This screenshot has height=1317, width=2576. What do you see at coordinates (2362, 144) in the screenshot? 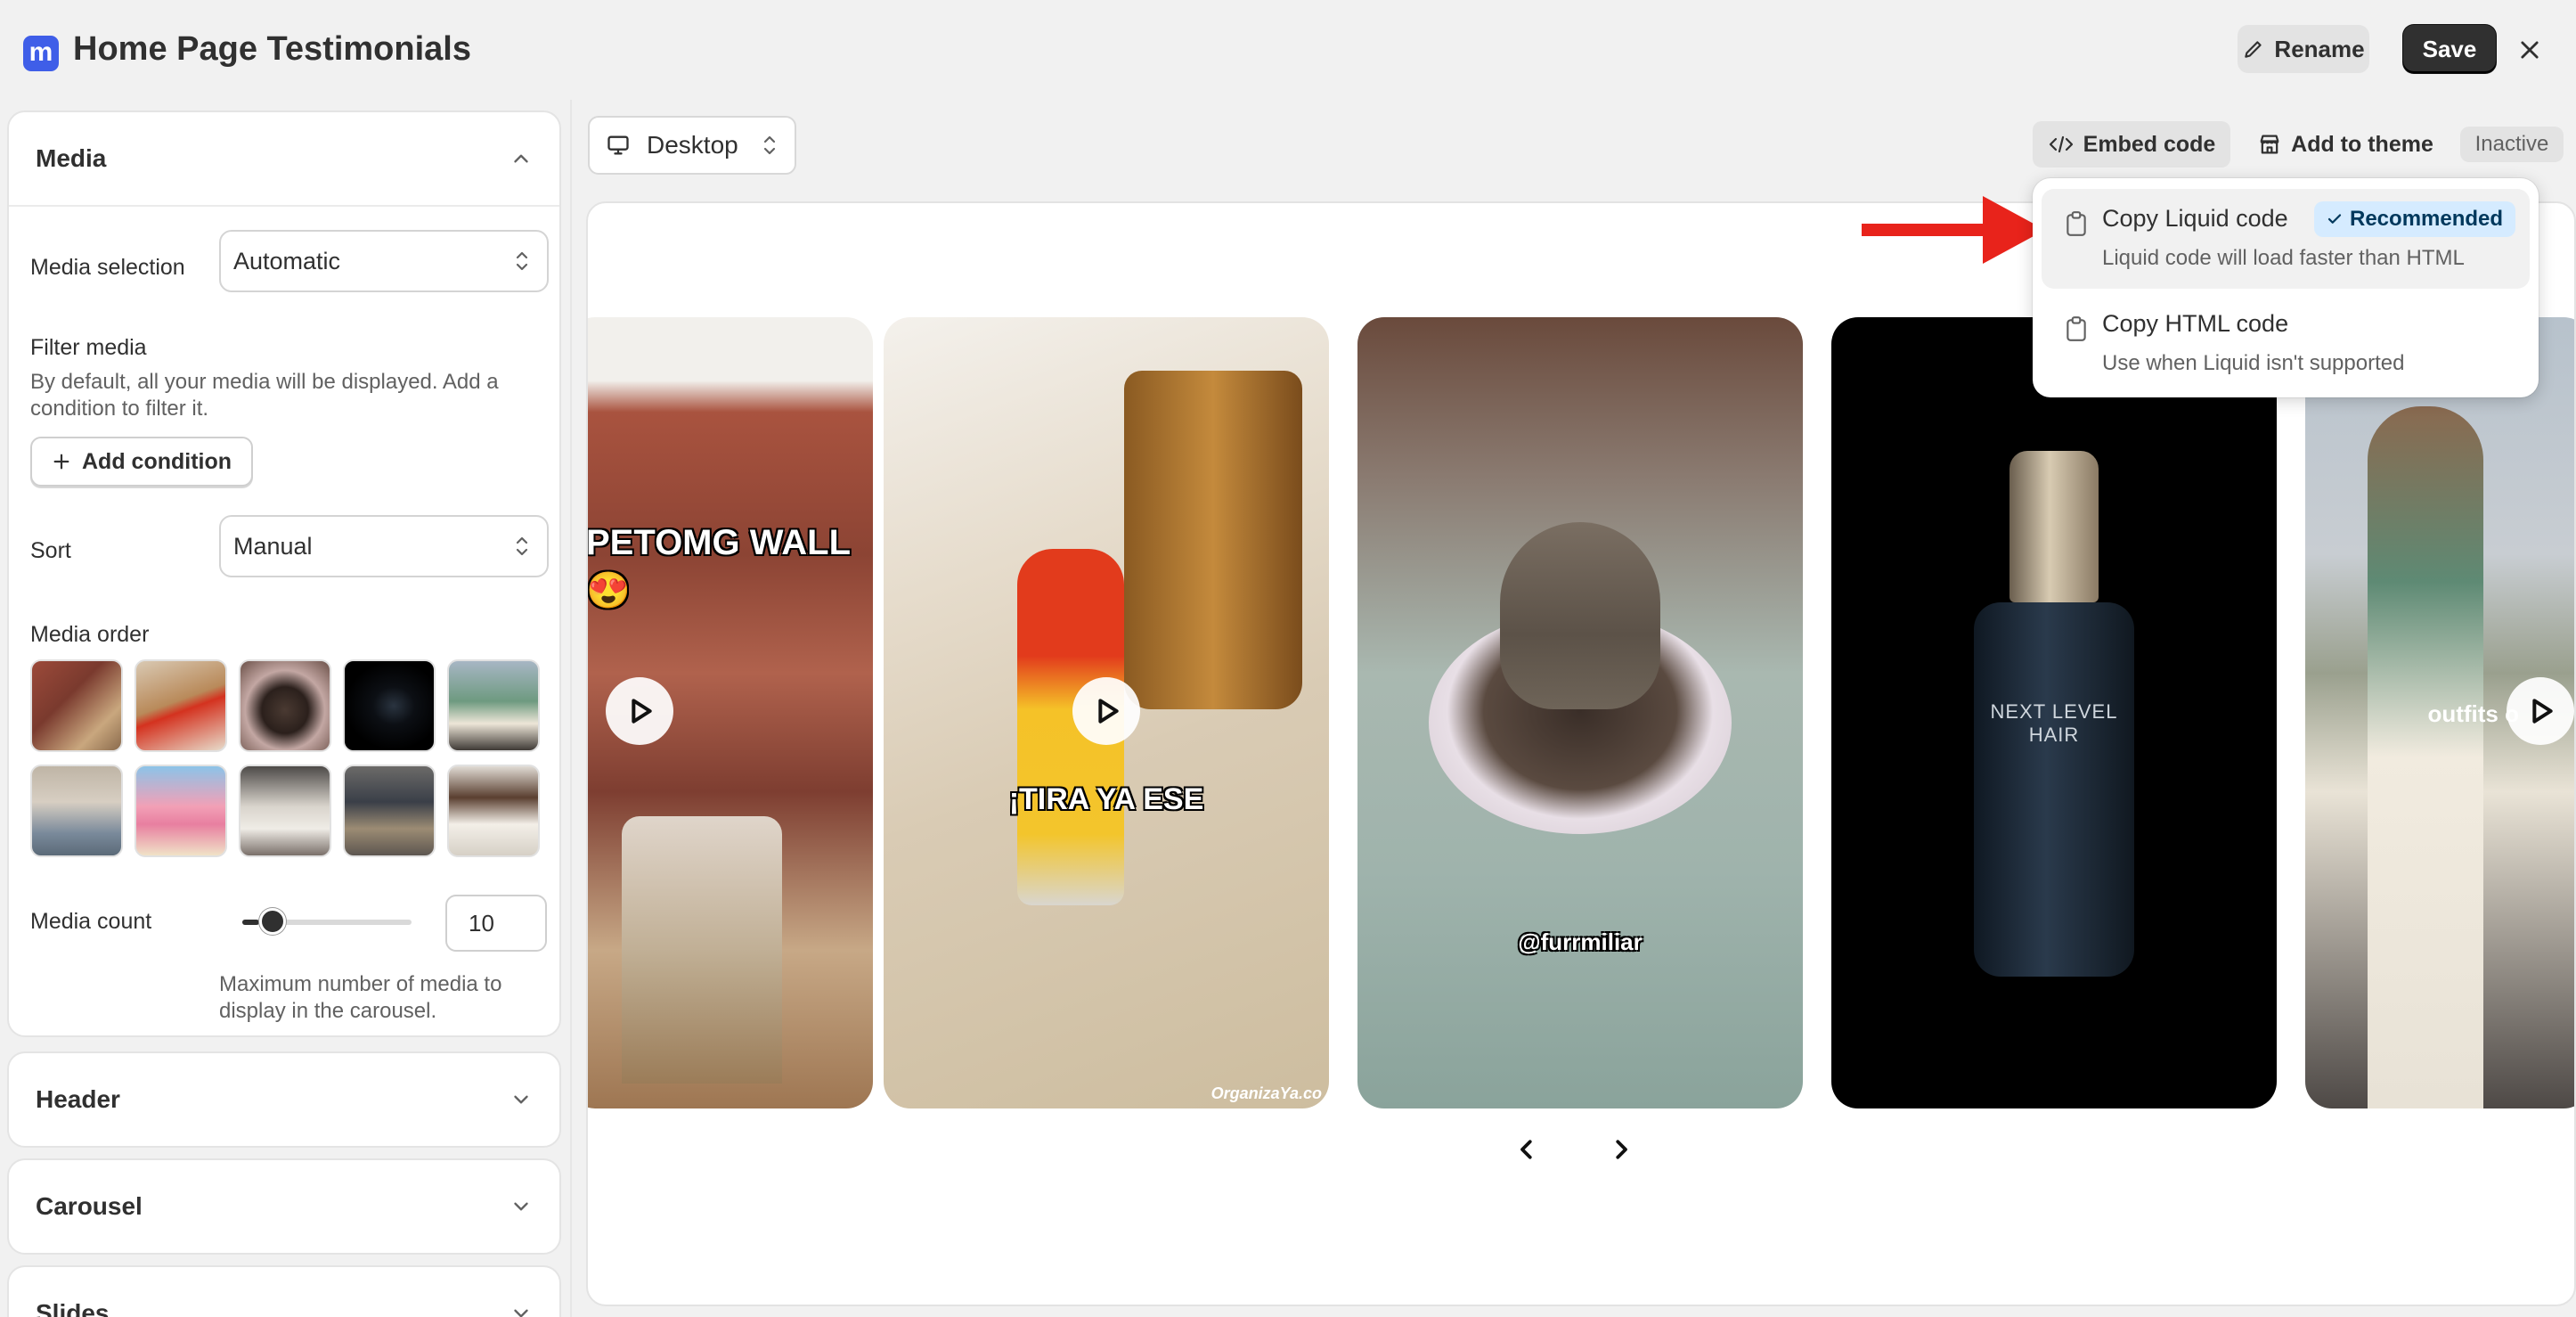
I see `add-to-theme-label: Add to theme` at bounding box center [2362, 144].